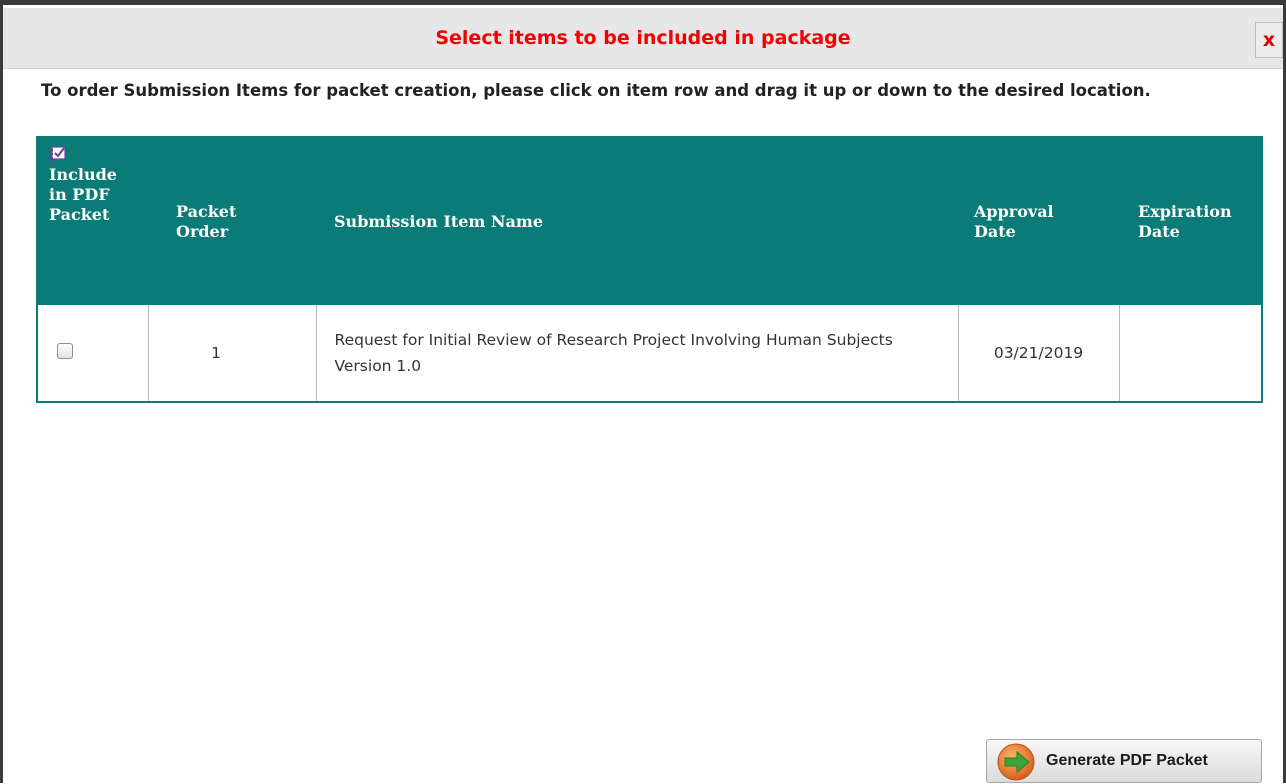 The height and width of the screenshot is (784, 1286). Describe the element at coordinates (1185, 221) in the screenshot. I see `header-expiration-label: Expiration Date` at that location.